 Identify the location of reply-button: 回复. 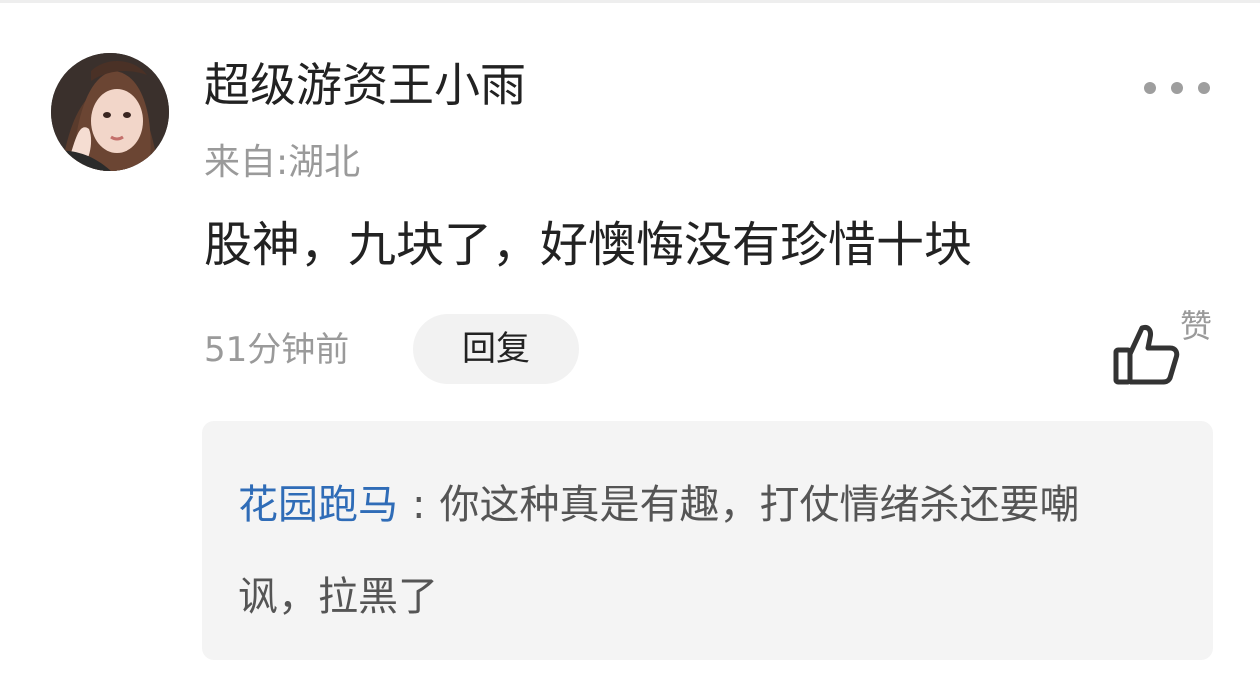
(496, 349).